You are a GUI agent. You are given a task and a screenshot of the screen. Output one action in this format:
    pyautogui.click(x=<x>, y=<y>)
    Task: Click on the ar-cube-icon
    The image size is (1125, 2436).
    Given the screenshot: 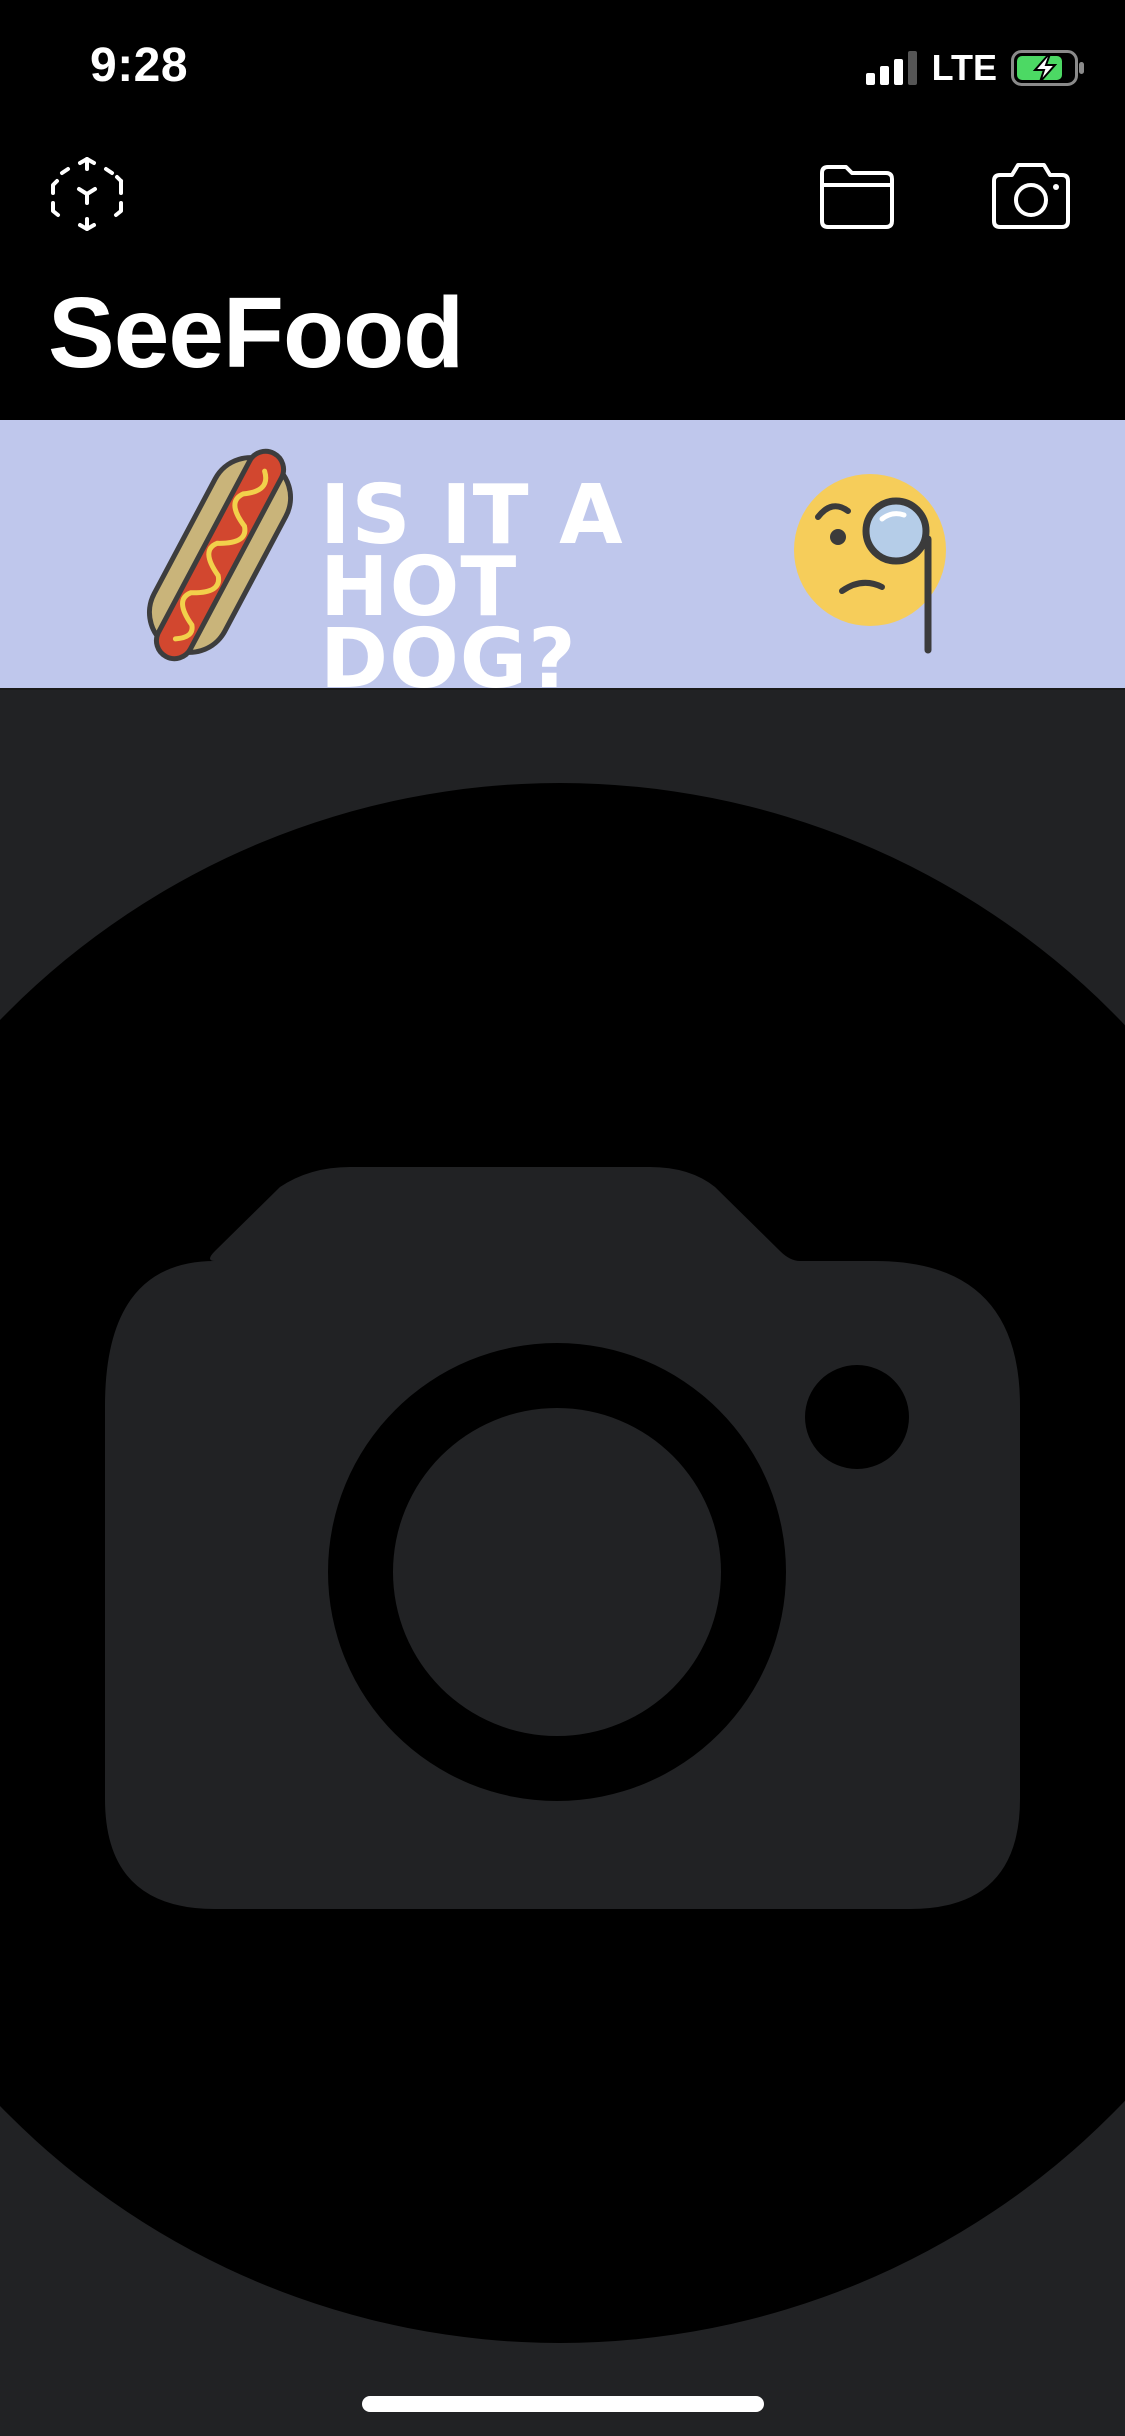 What is the action you would take?
    pyautogui.click(x=87, y=194)
    